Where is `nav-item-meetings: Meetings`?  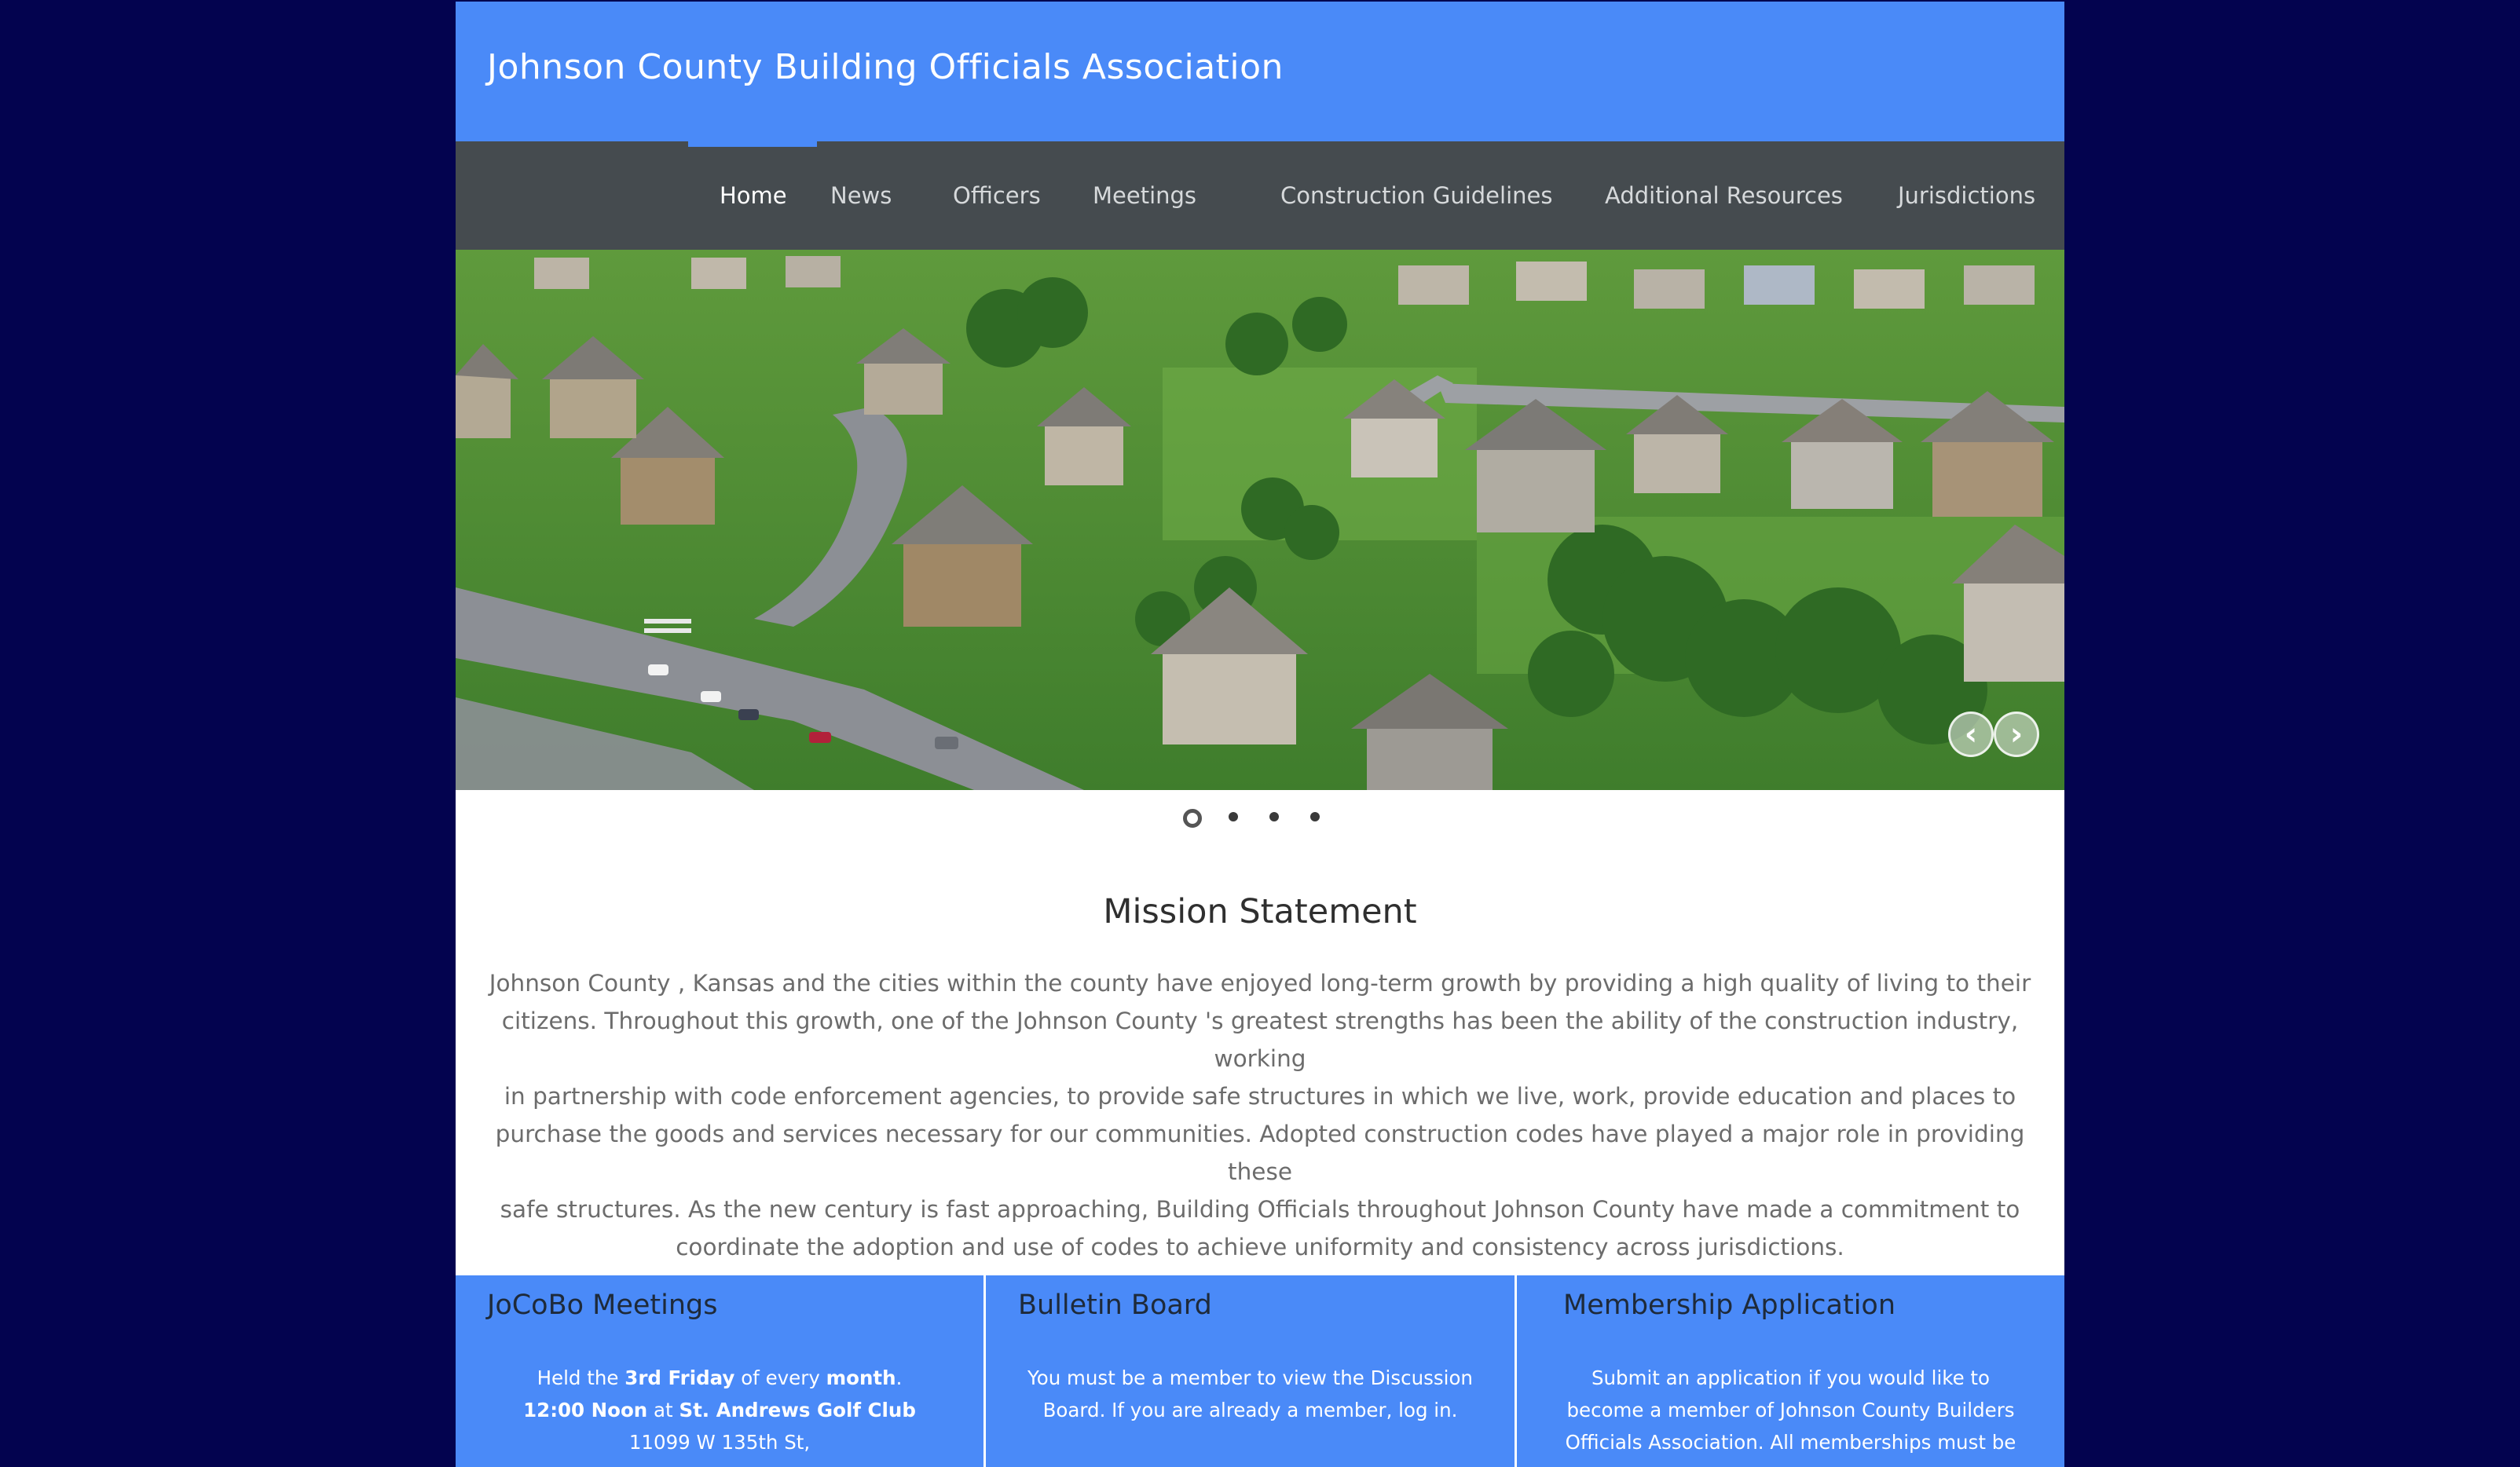 nav-item-meetings: Meetings is located at coordinates (1144, 196).